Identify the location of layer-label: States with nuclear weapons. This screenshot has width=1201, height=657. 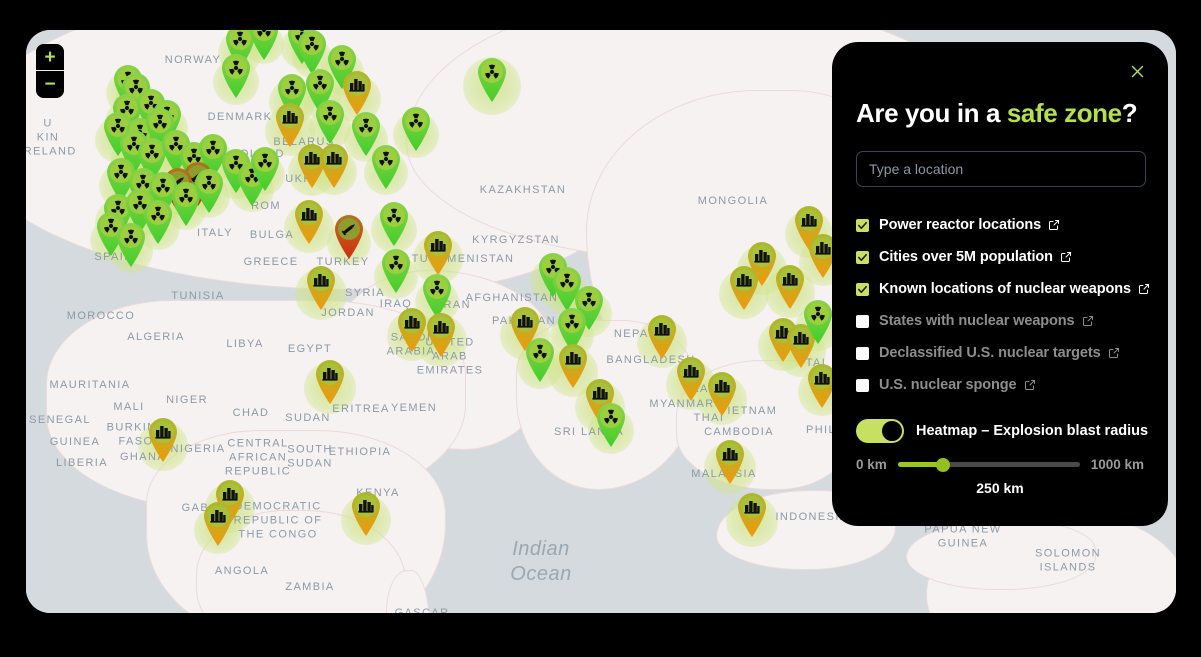
(977, 321).